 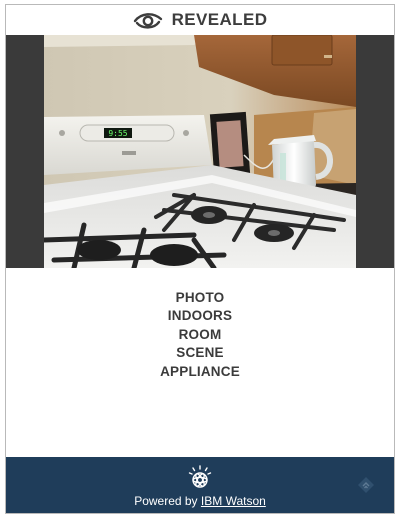 What do you see at coordinates (166, 501) in the screenshot?
I see `powered-by-prefix: Powered by` at bounding box center [166, 501].